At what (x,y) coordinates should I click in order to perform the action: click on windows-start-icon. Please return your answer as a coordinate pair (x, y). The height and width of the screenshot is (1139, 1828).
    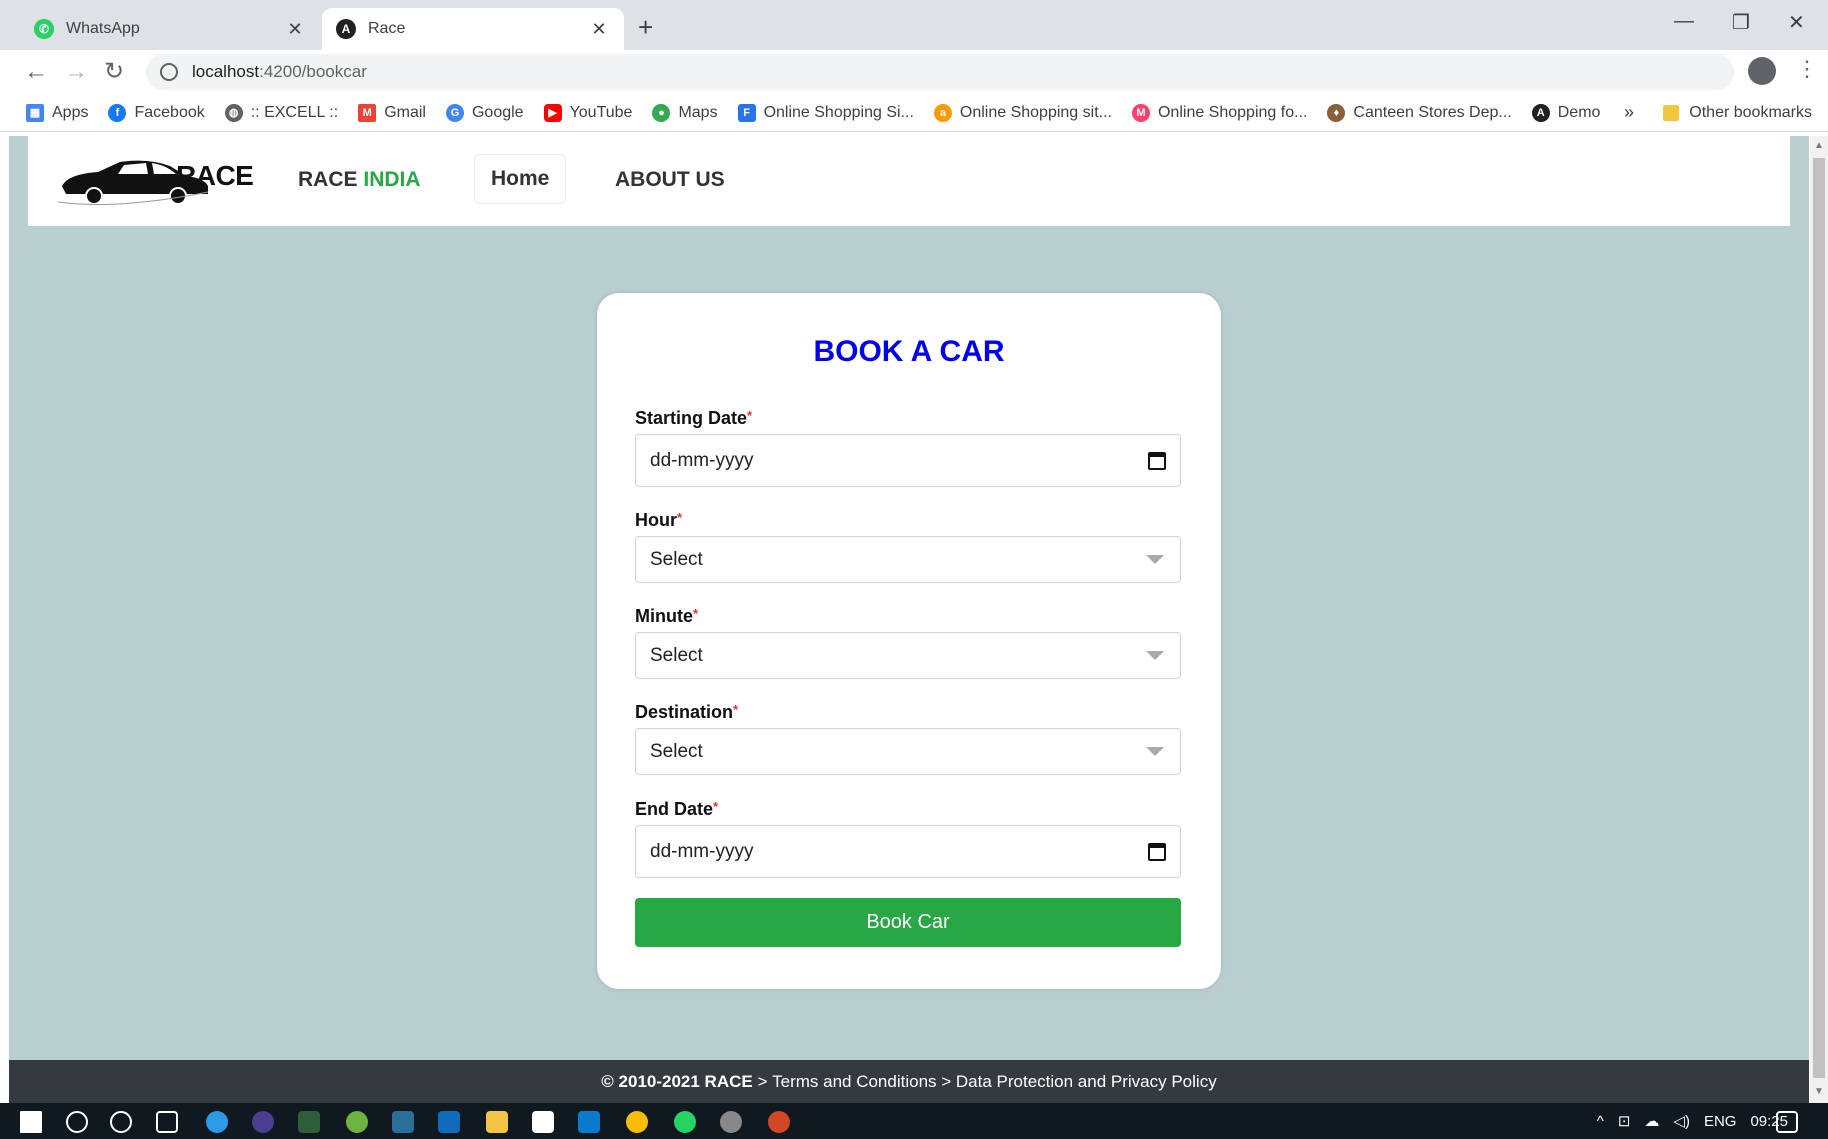
    Looking at the image, I should click on (31, 1122).